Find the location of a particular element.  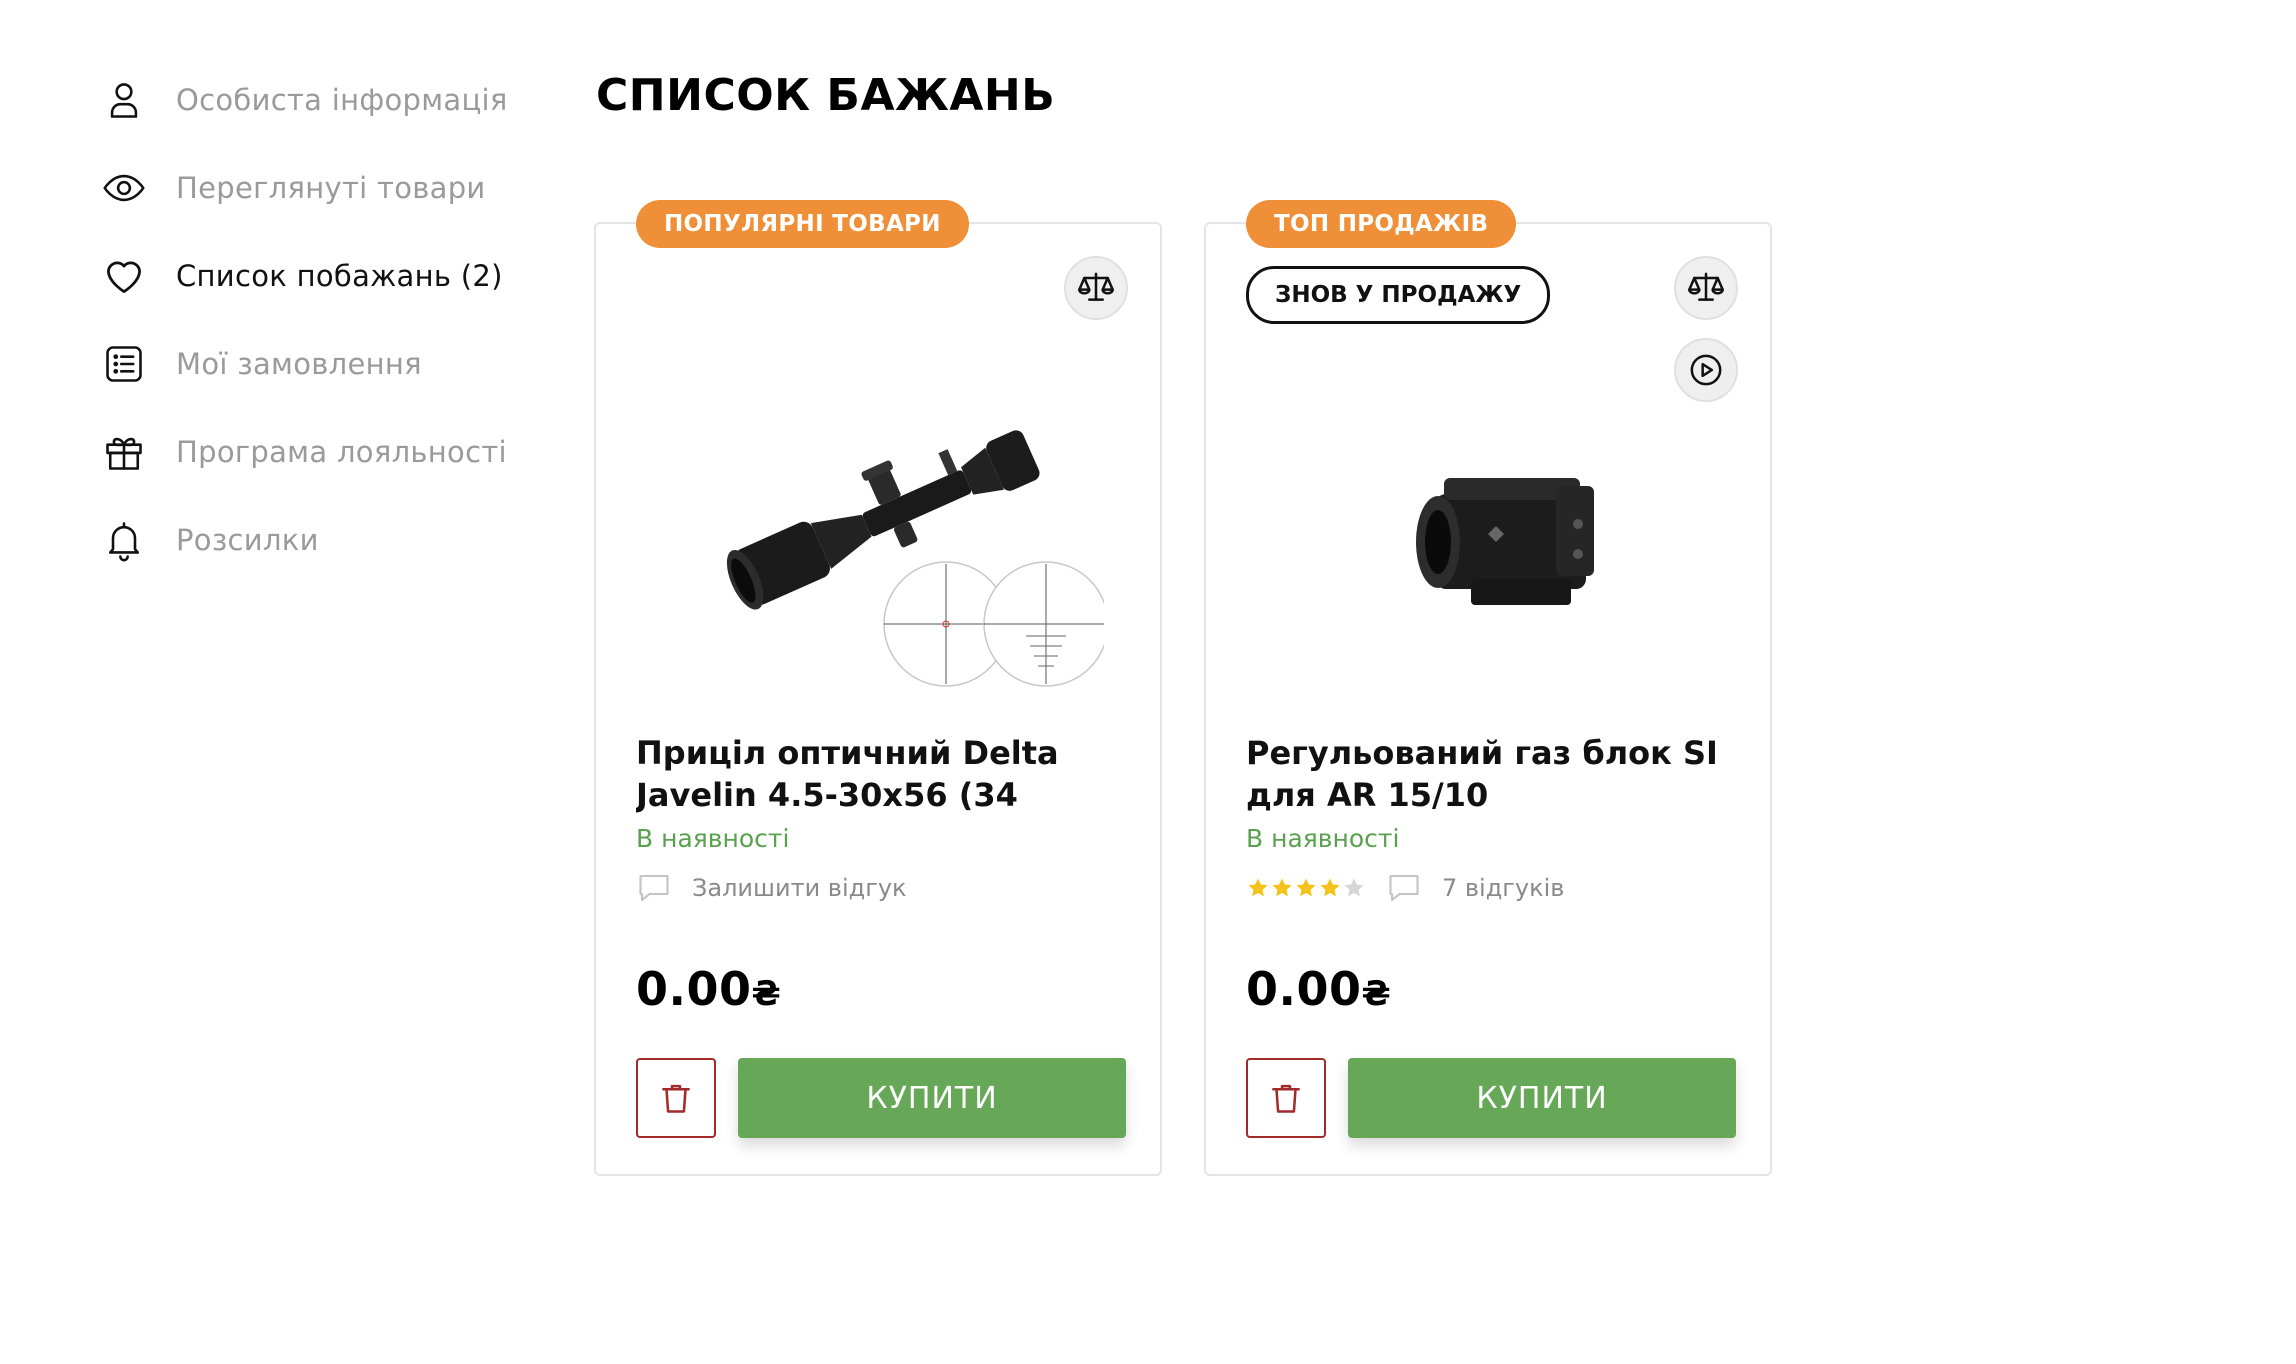

star-empty-icon is located at coordinates (1354, 887).